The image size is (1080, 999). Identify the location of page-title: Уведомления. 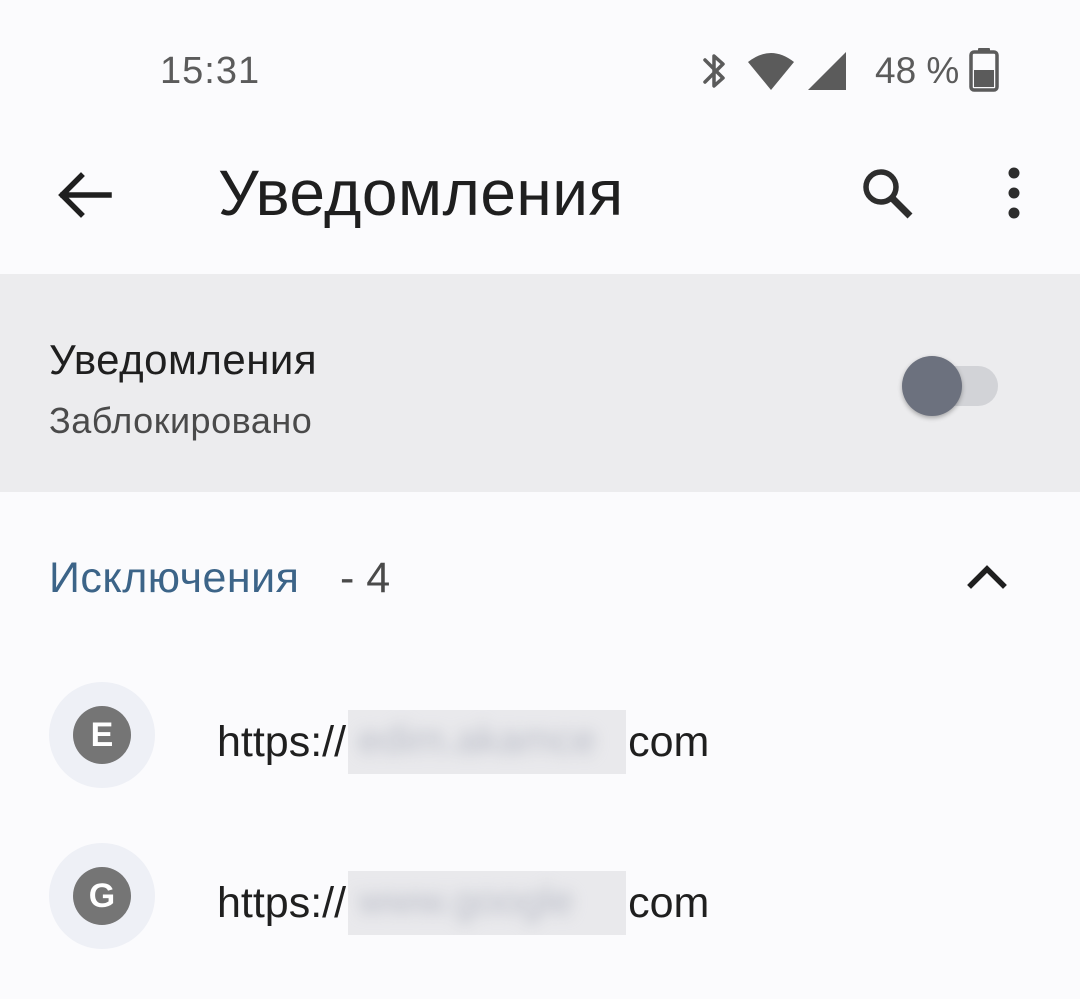
(421, 193).